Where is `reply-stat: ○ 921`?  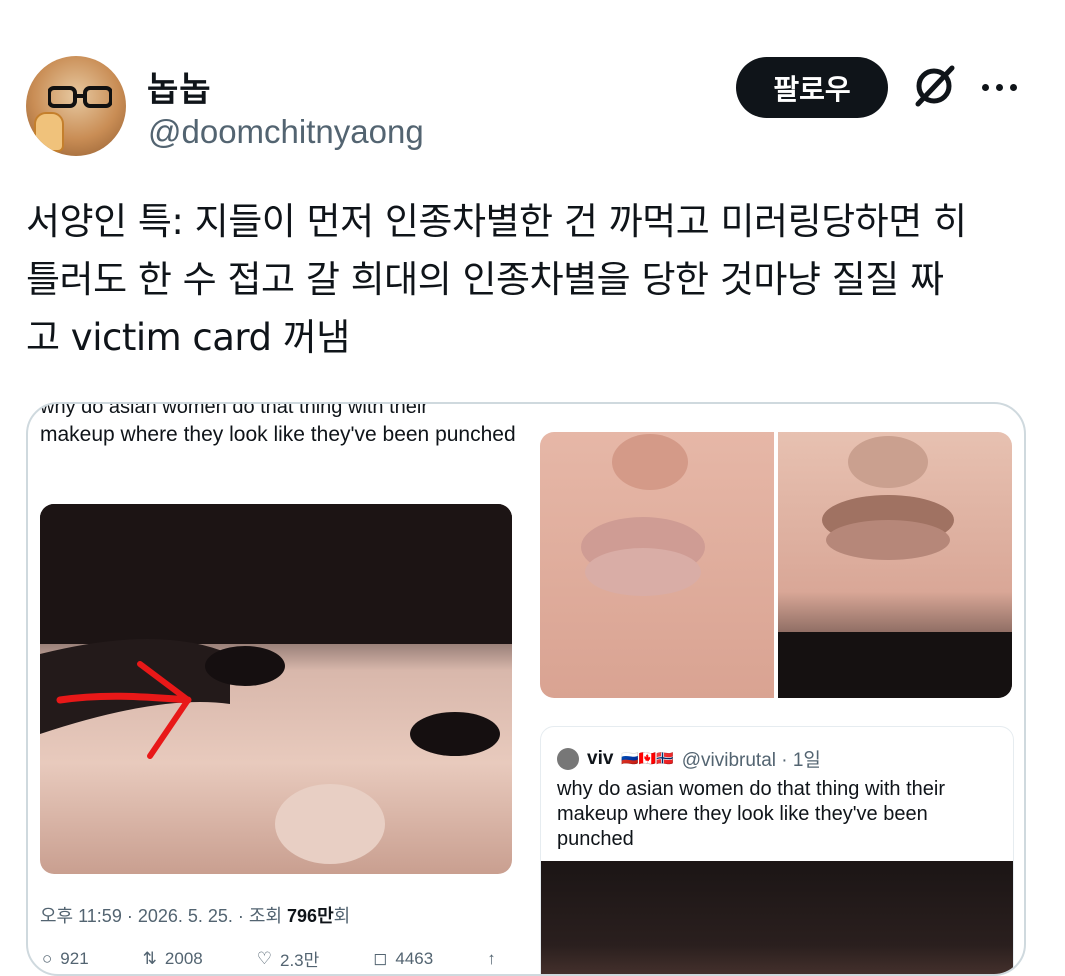
reply-stat: ○ 921 is located at coordinates (65, 958).